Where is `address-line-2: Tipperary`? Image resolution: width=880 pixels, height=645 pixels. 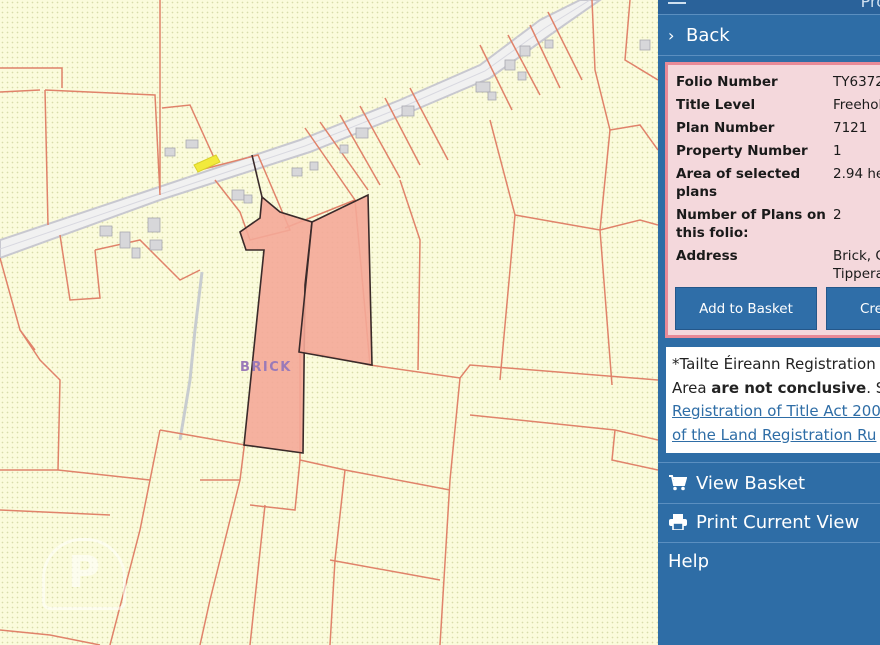
address-line-2: Tipperary is located at coordinates (856, 274).